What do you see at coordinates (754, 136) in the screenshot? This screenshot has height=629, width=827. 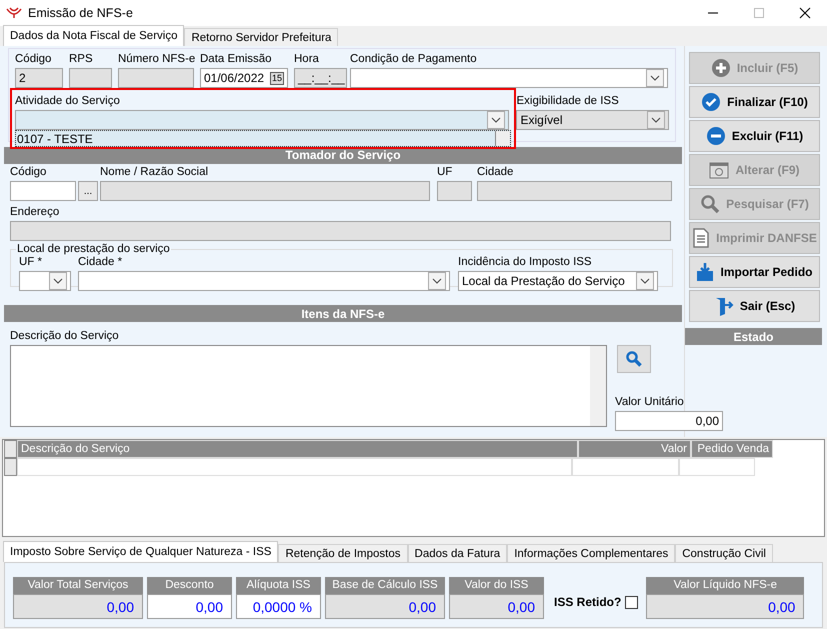 I see `action-button: Excluir (F11)` at bounding box center [754, 136].